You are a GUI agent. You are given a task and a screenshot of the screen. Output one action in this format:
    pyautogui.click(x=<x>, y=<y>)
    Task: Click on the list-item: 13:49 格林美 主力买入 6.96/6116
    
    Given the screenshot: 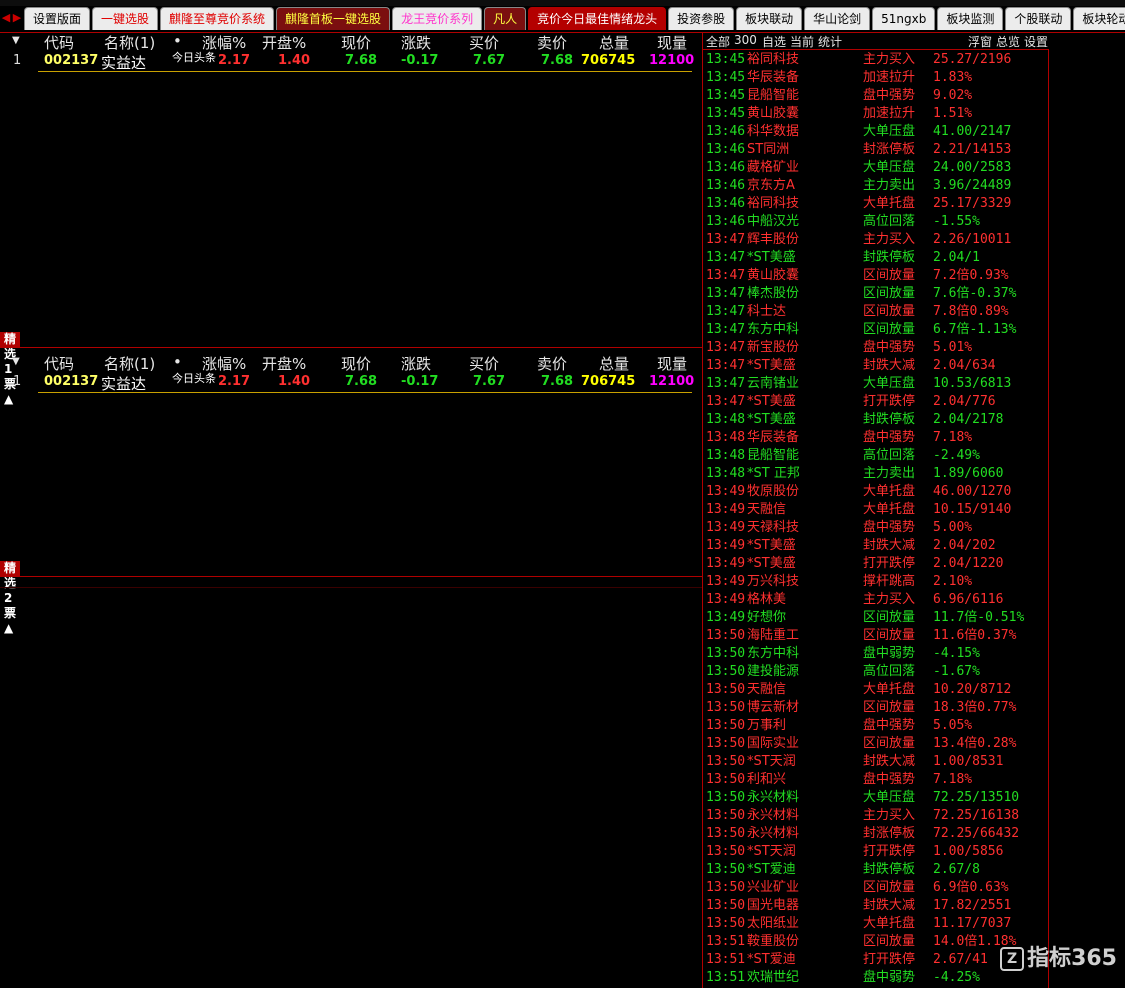 What is the action you would take?
    pyautogui.click(x=877, y=600)
    